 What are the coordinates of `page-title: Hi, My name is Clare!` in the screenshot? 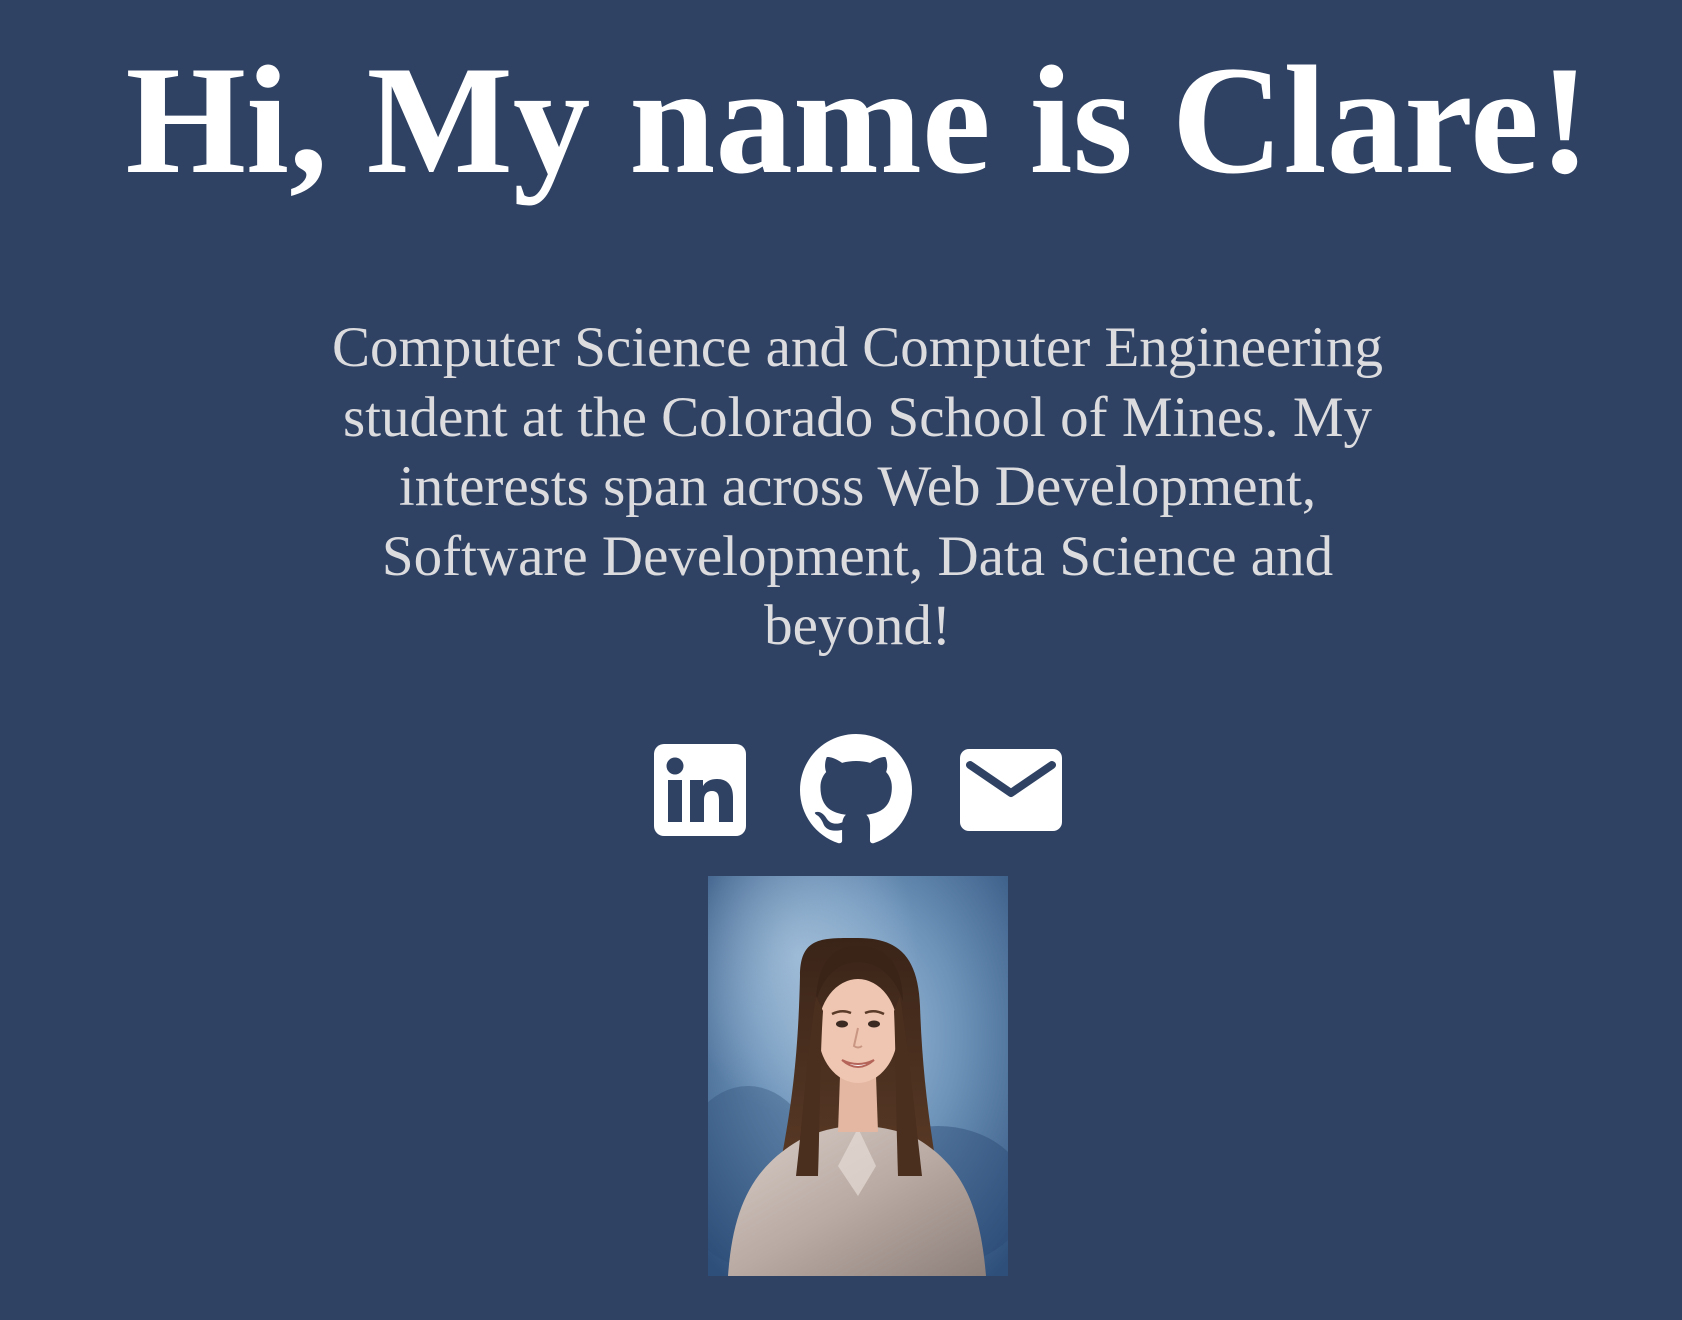 It's located at (858, 120).